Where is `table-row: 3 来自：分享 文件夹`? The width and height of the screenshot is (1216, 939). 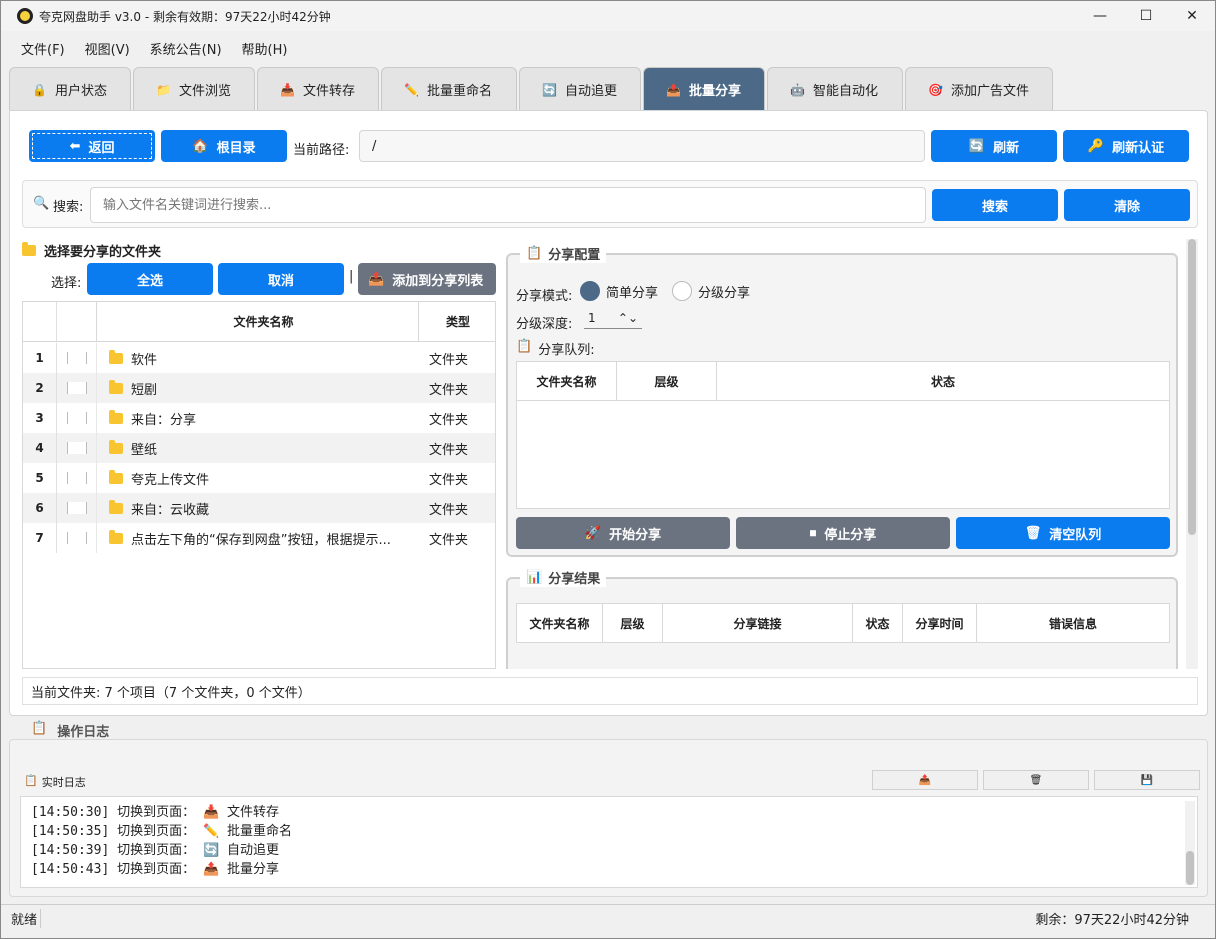 table-row: 3 来自：分享 文件夹 is located at coordinates (259, 418).